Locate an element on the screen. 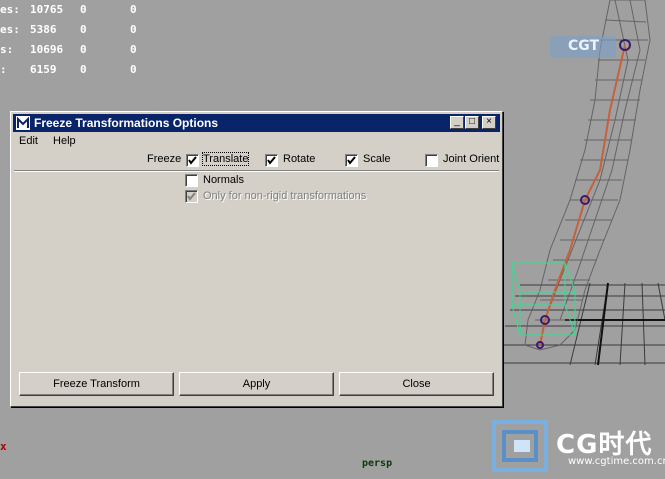  close-button: Close is located at coordinates (416, 384).